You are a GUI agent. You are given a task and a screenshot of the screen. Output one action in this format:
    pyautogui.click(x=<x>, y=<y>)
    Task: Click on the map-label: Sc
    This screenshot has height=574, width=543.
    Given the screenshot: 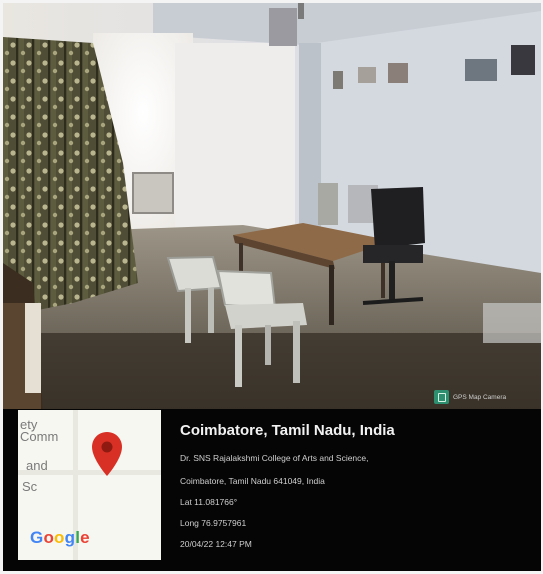 What is the action you would take?
    pyautogui.click(x=30, y=486)
    